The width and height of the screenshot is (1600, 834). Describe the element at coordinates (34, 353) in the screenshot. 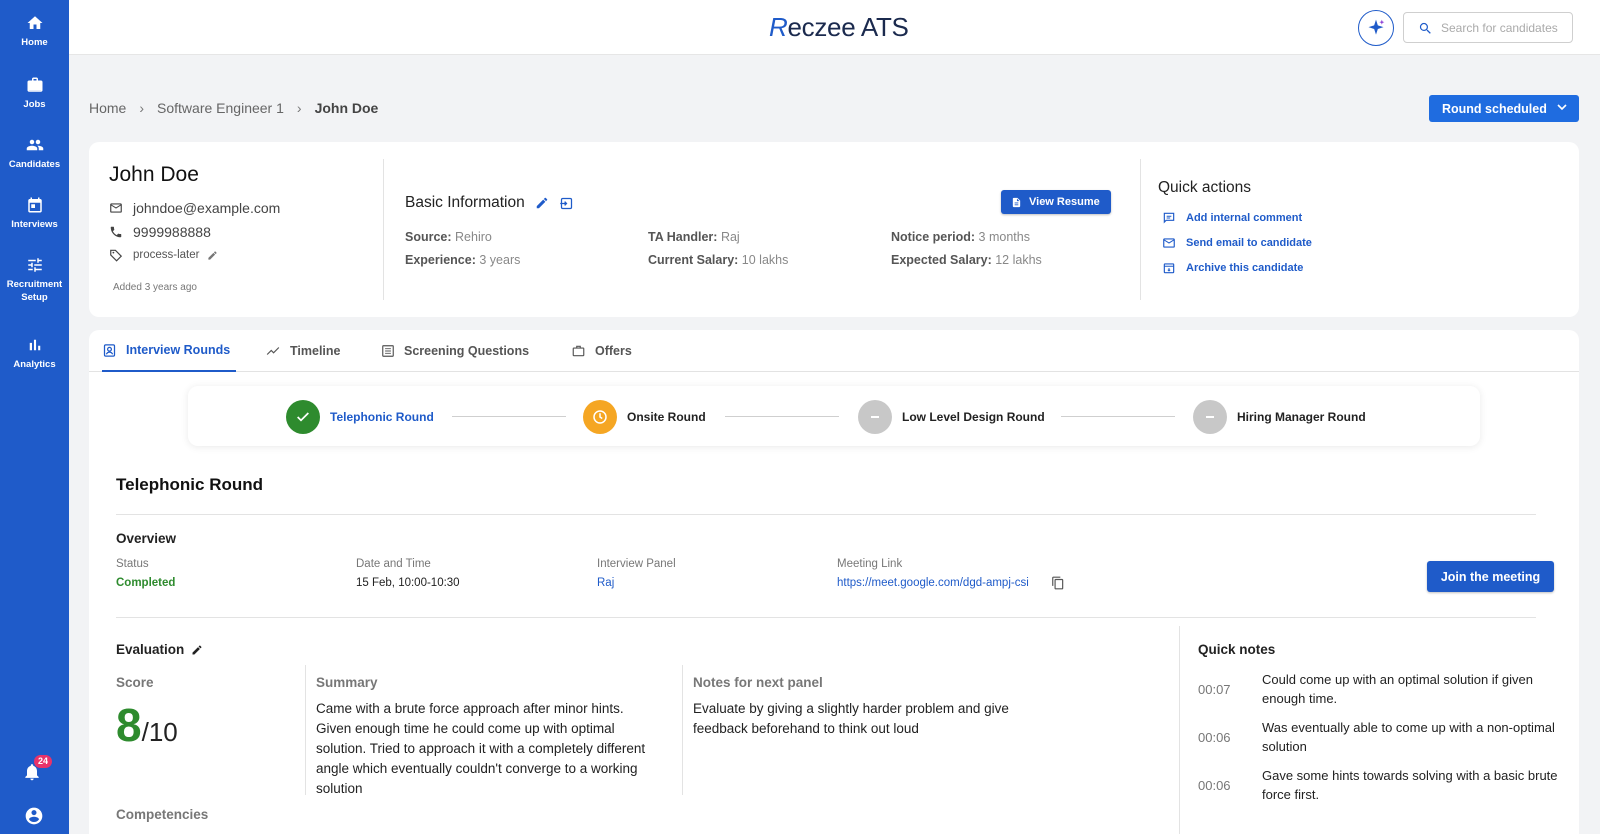

I see `sidebar-item-analytics: Analytics` at that location.